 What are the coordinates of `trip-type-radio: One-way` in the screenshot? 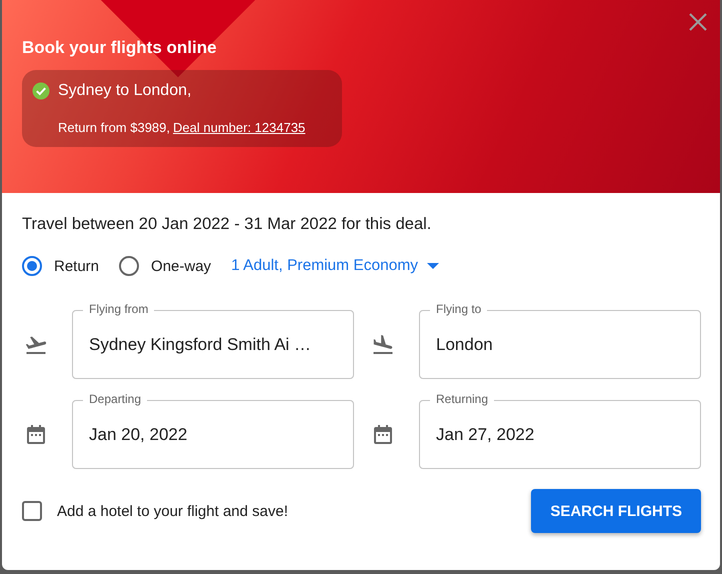 It's located at (165, 266).